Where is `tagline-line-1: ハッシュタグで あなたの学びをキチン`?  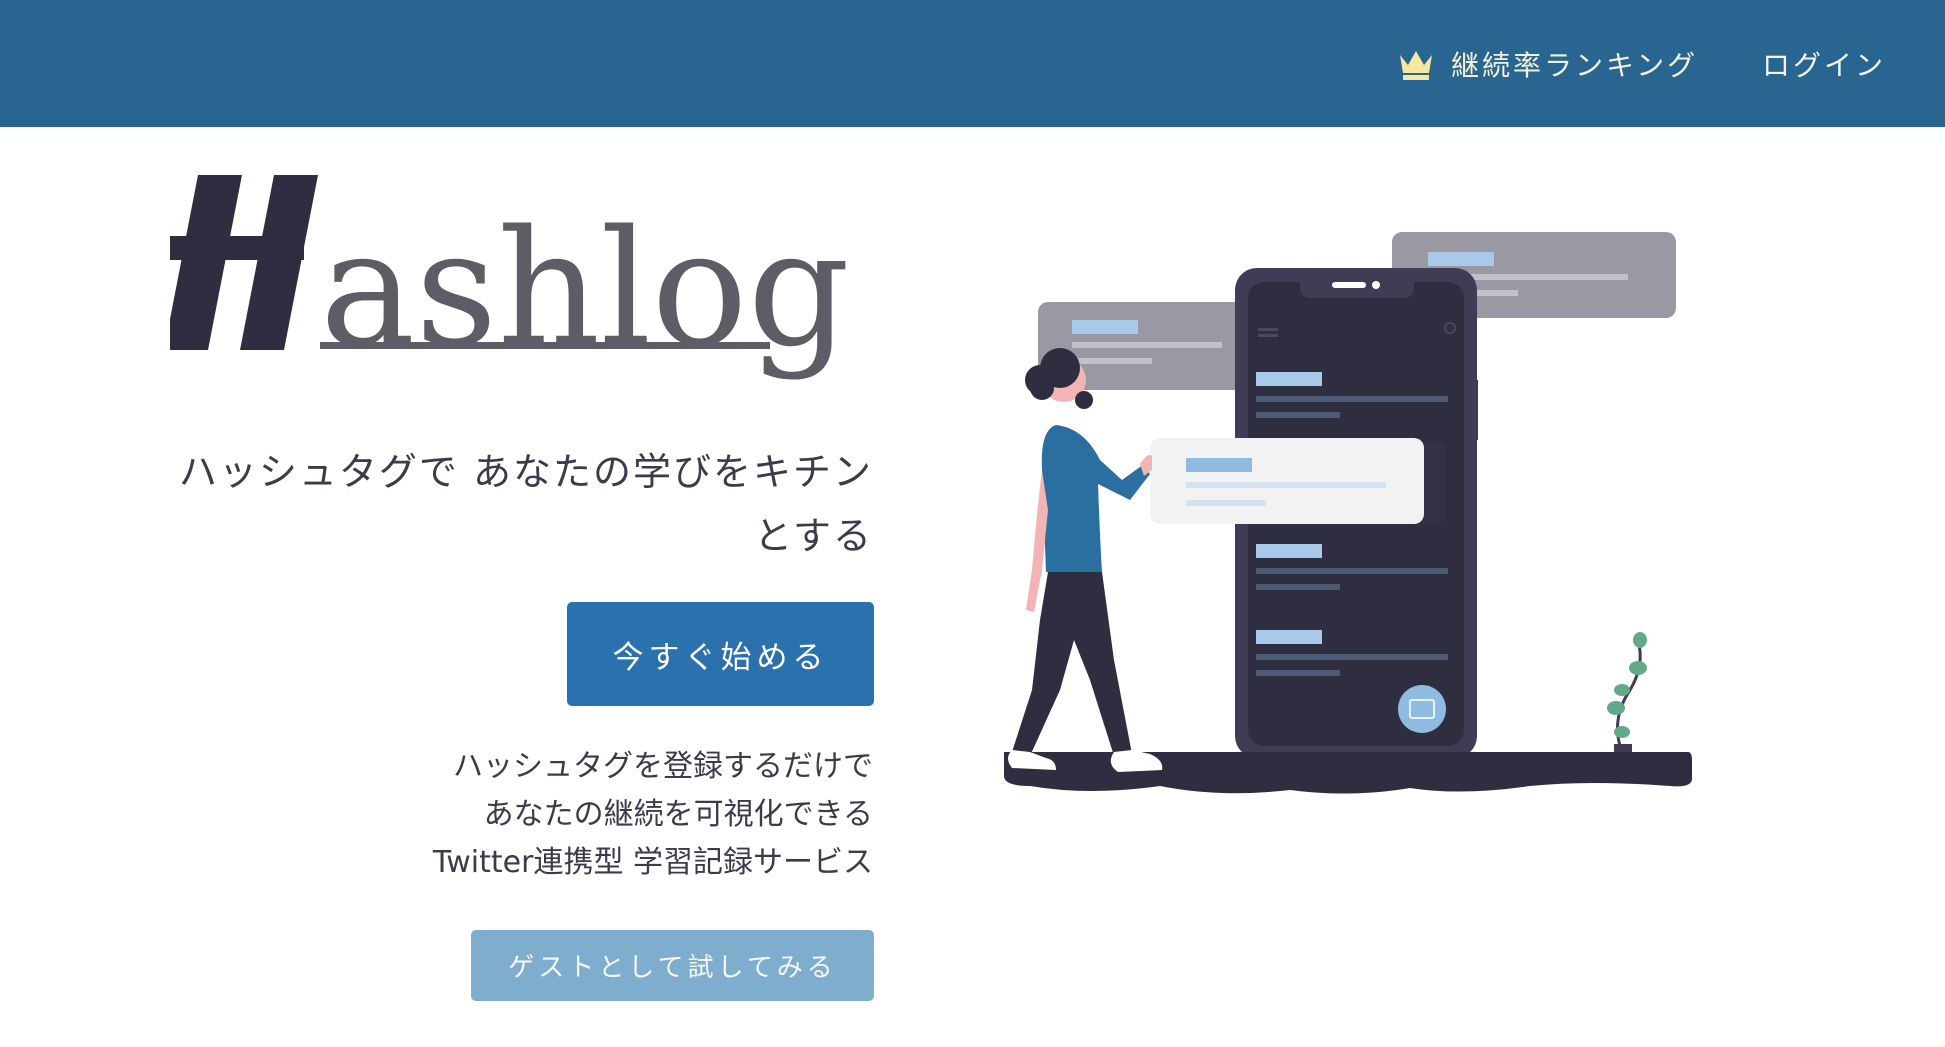 tagline-line-1: ハッシュタグで あなたの学びをキチン is located at coordinates (525, 472).